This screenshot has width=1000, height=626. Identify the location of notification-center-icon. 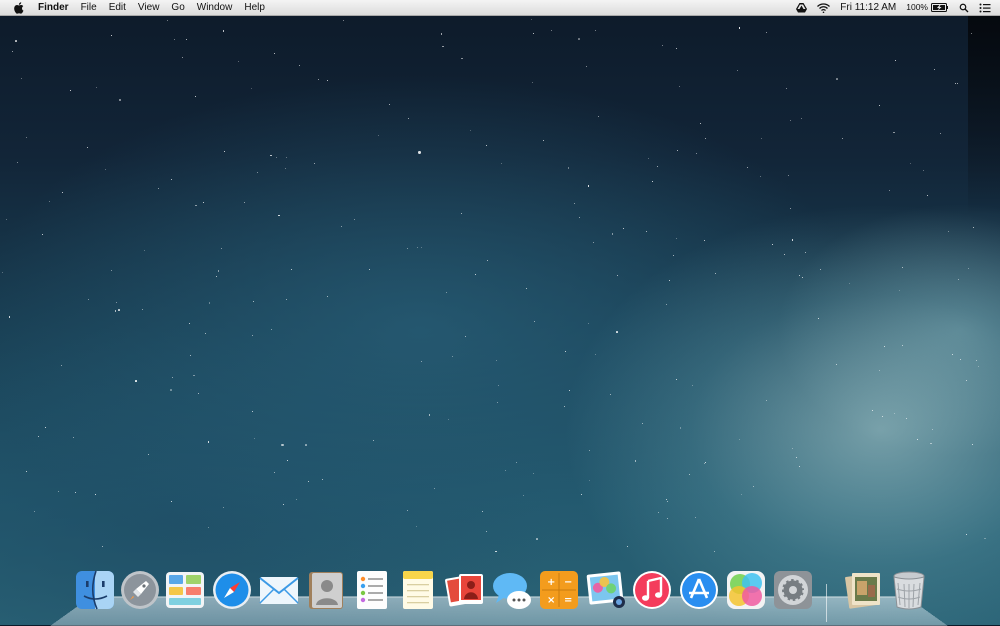
(985, 8).